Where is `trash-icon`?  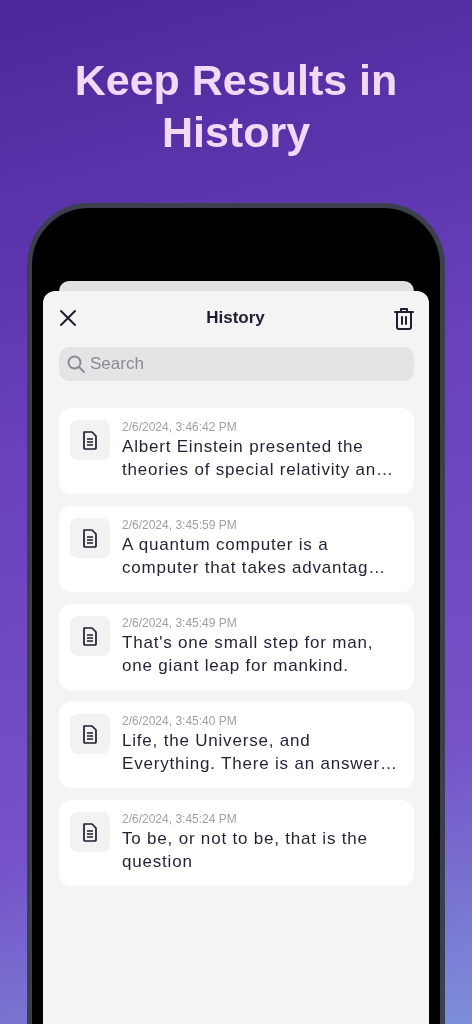 trash-icon is located at coordinates (404, 318).